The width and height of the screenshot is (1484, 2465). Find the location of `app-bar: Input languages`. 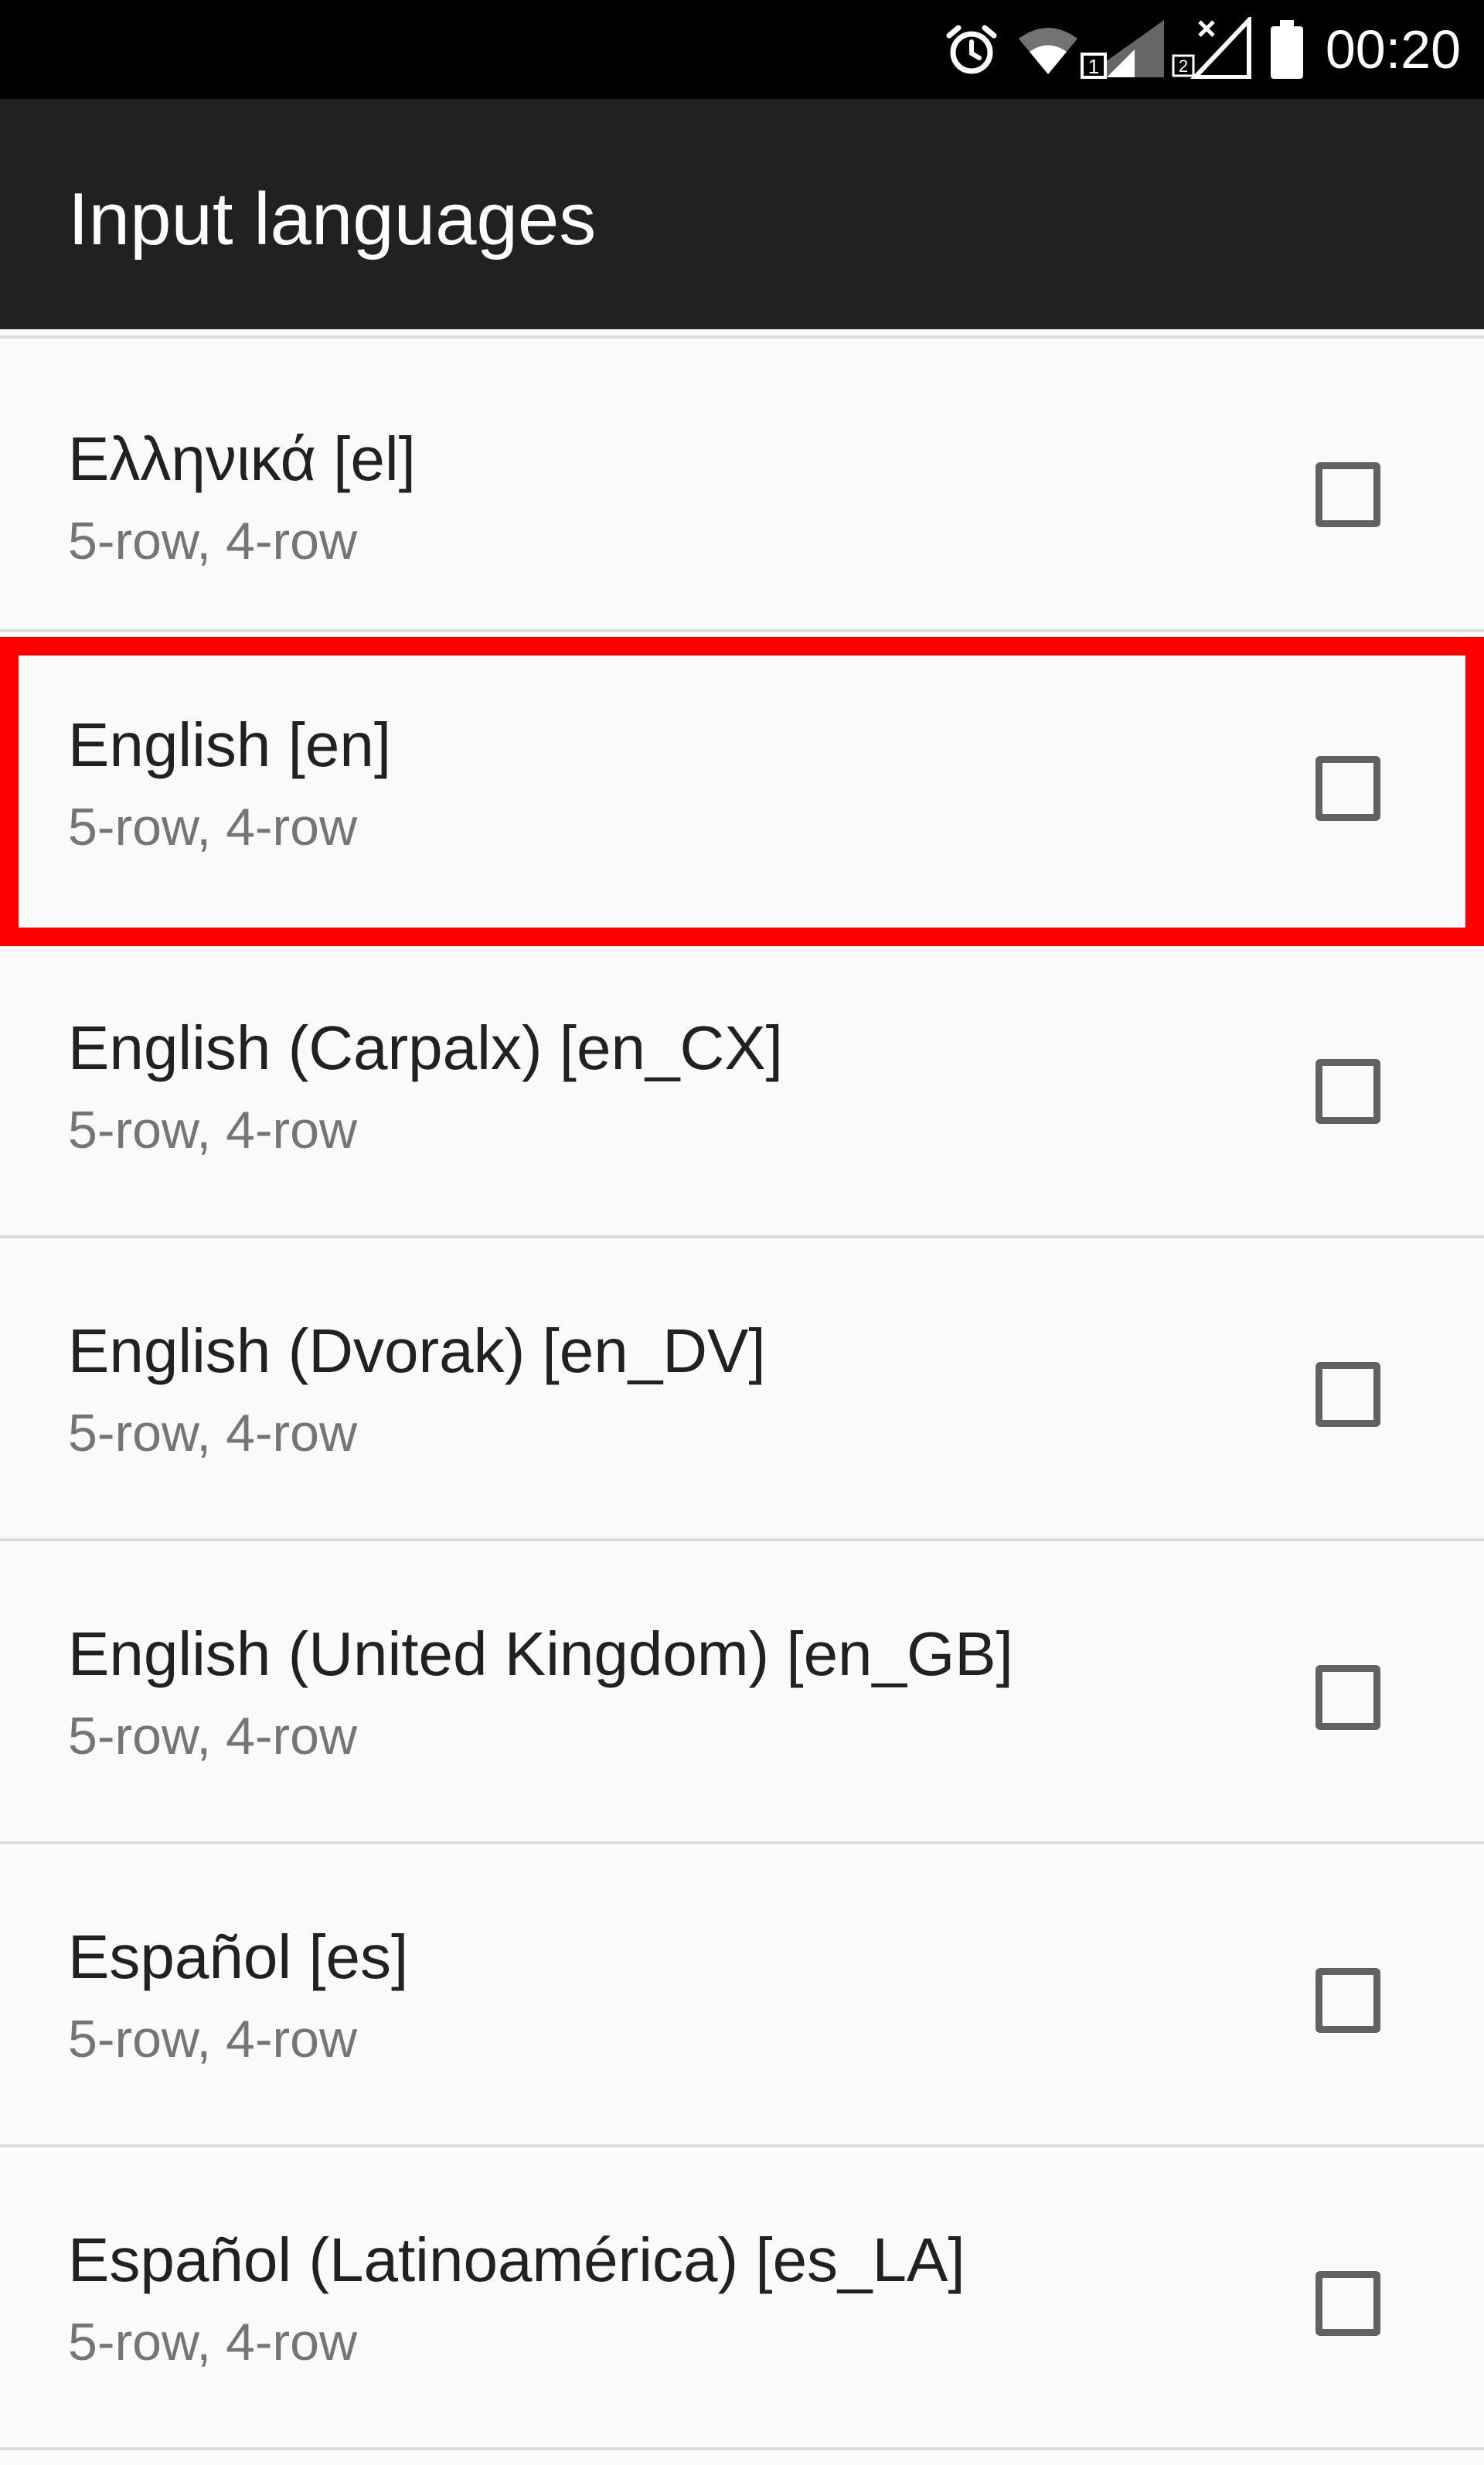

app-bar: Input languages is located at coordinates (742, 214).